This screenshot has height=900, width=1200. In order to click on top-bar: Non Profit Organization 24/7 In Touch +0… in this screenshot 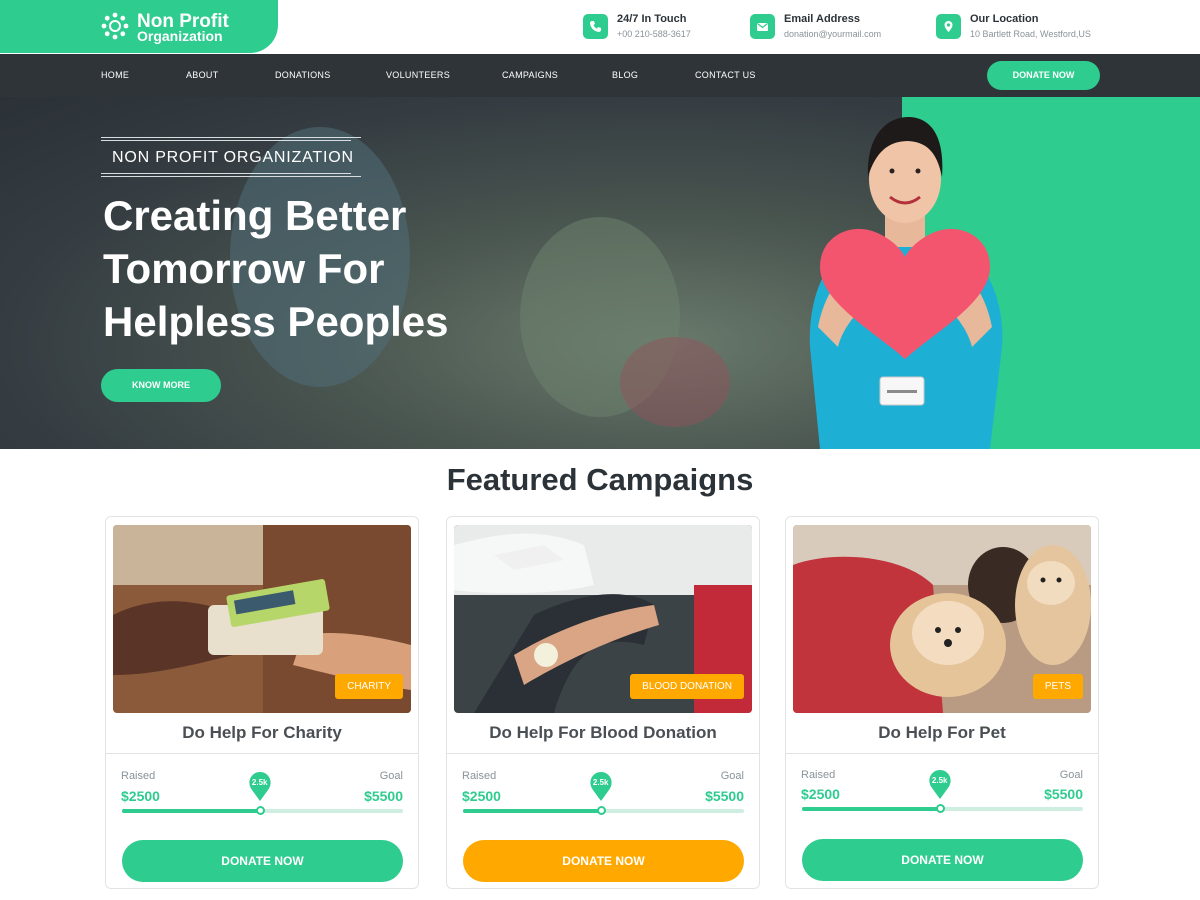, I will do `click(600, 27)`.